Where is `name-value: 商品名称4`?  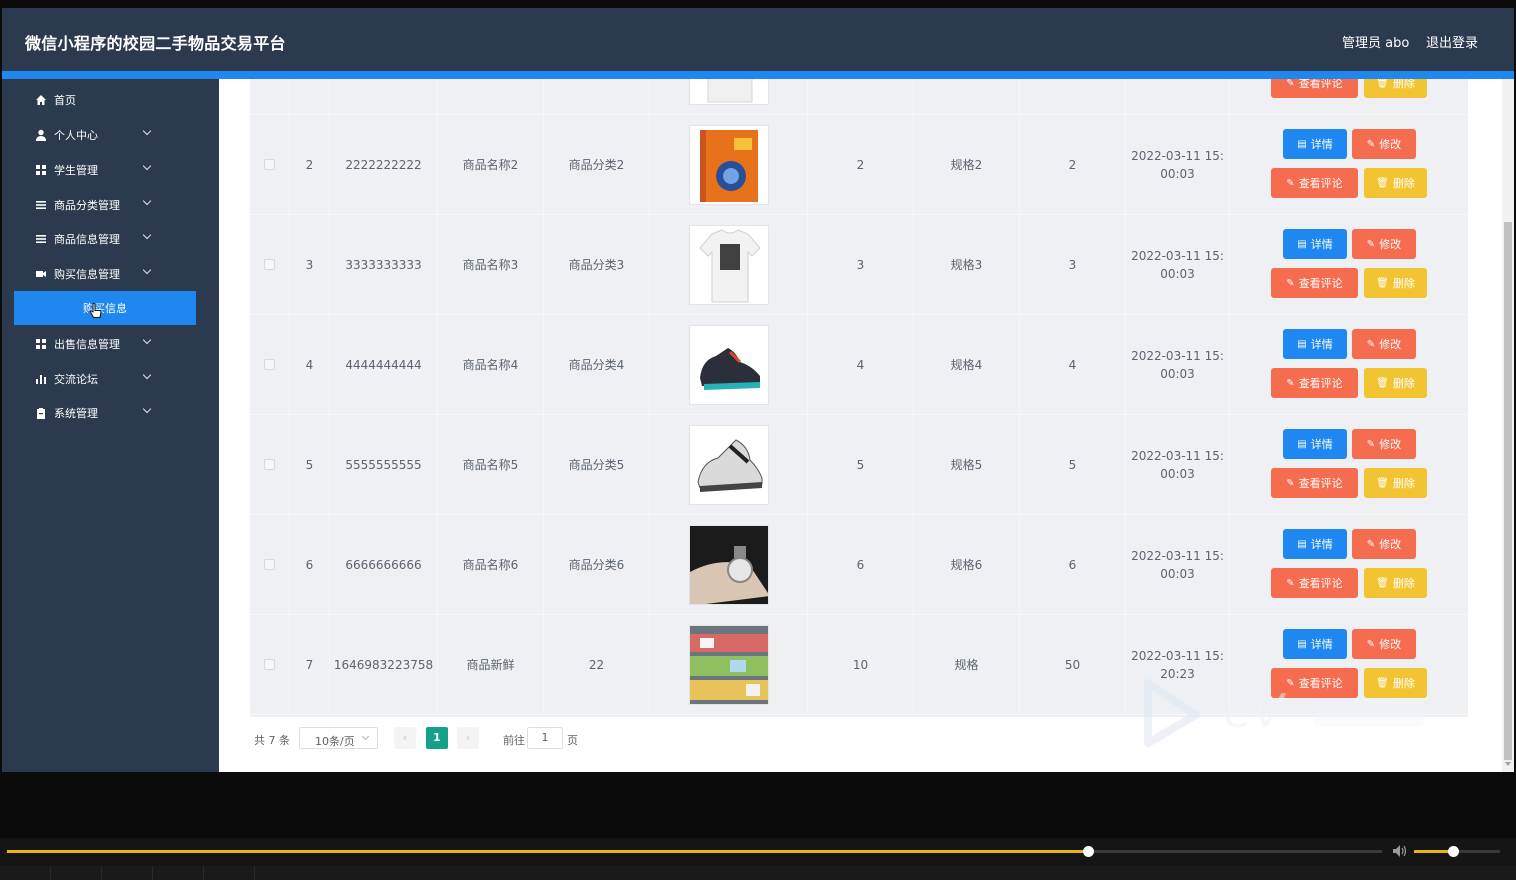 name-value: 商品名称4 is located at coordinates (490, 365).